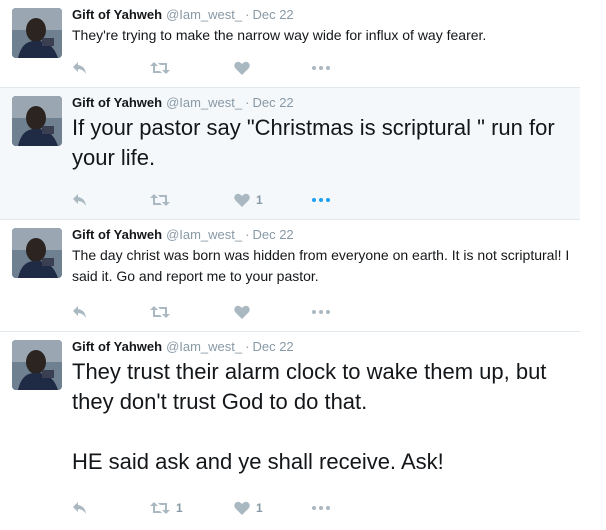 The width and height of the screenshot is (606, 530). What do you see at coordinates (179, 508) in the screenshot?
I see `retweet-count: 1` at bounding box center [179, 508].